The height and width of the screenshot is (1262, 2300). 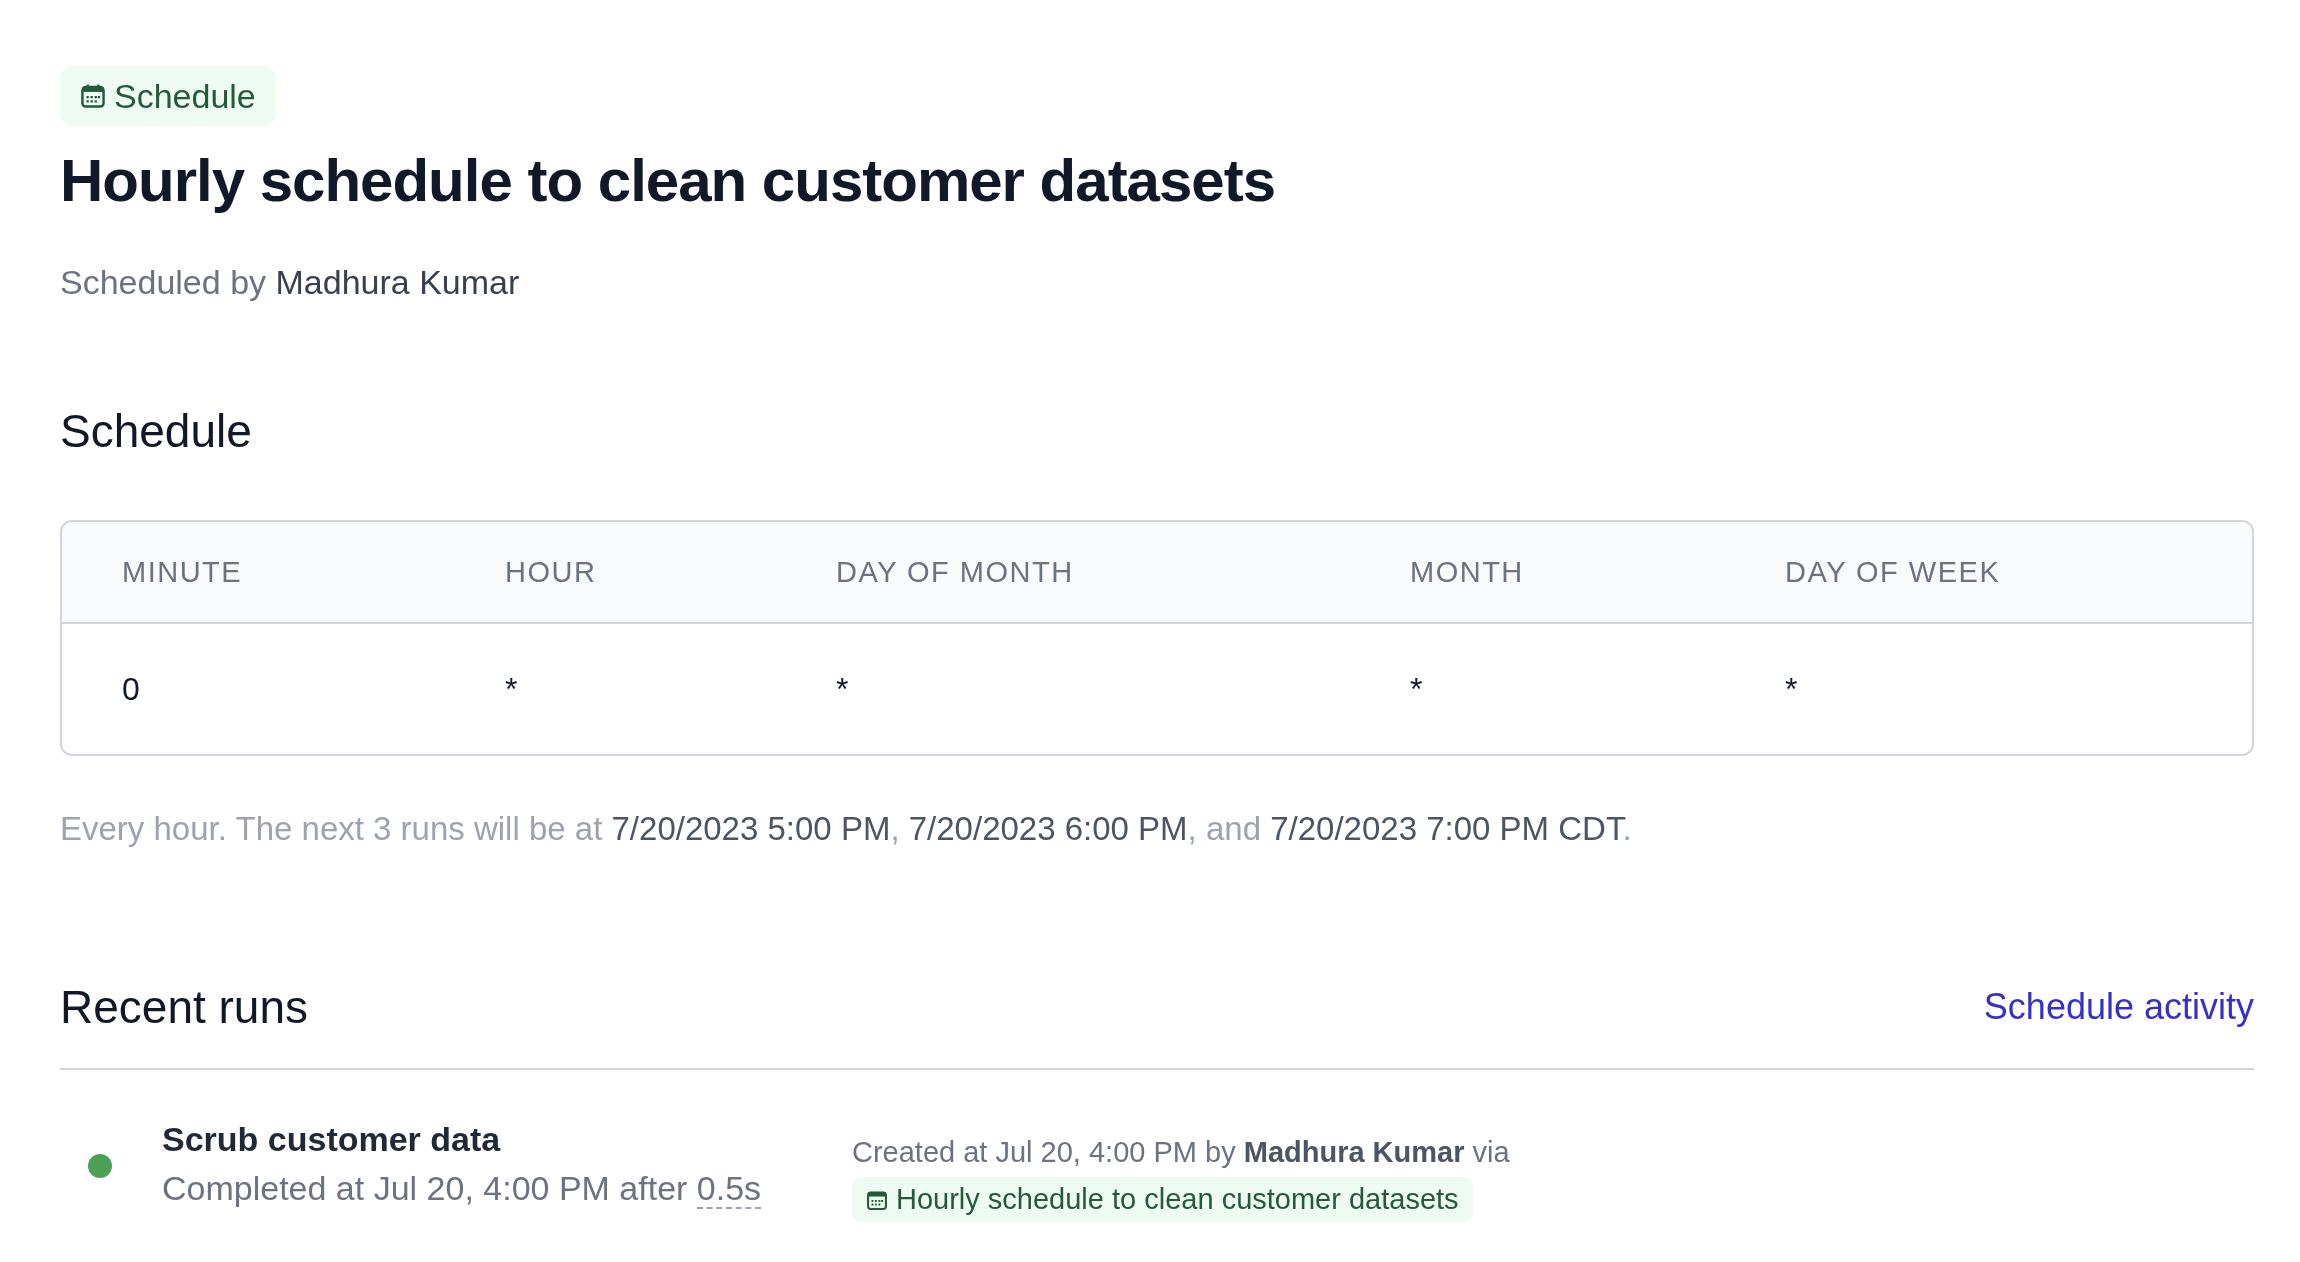 I want to click on schedule-activity-link: Schedule activity, so click(x=2118, y=1007).